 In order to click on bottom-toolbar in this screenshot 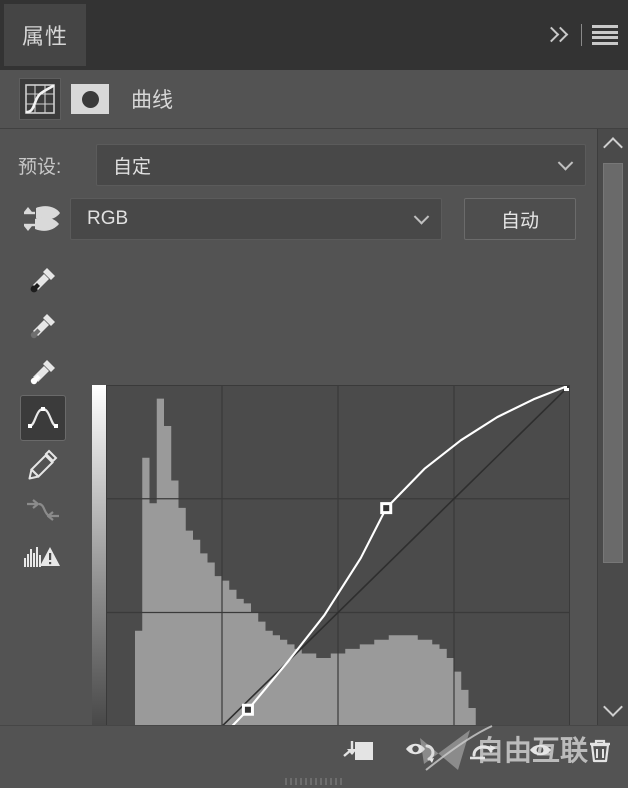, I will do `click(478, 751)`.